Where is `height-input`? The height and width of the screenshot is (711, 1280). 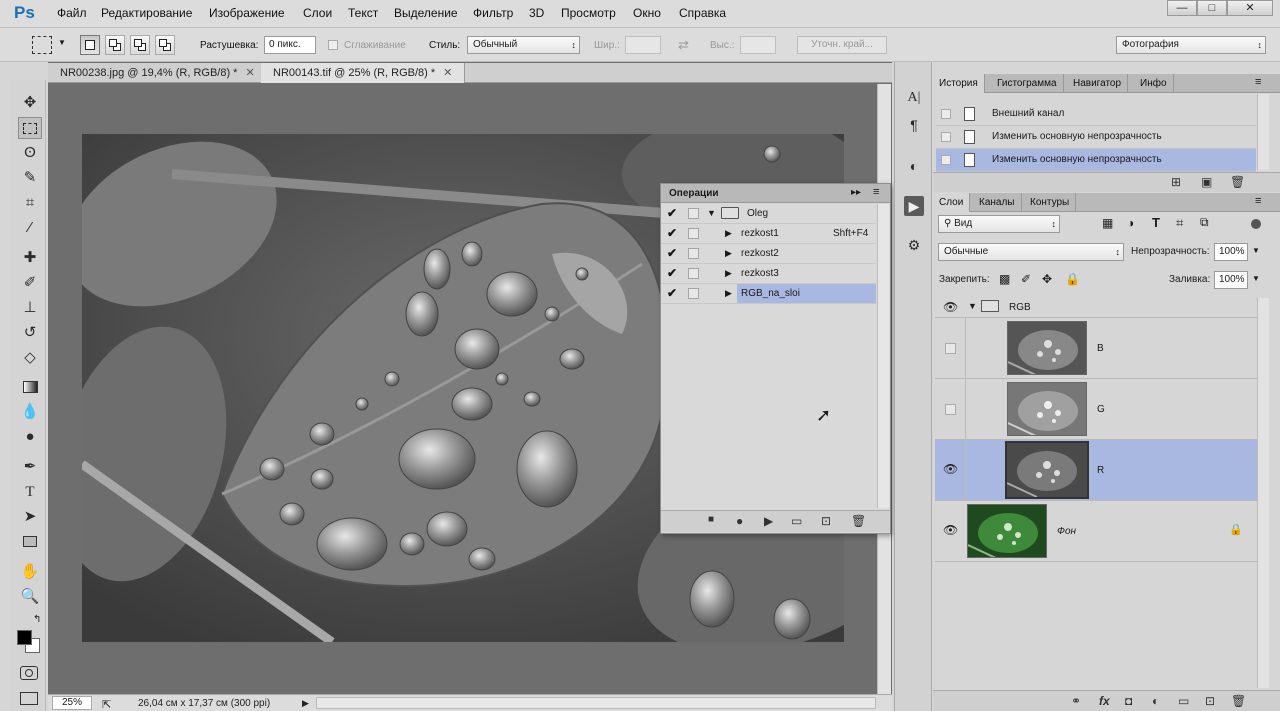
height-input is located at coordinates (758, 45).